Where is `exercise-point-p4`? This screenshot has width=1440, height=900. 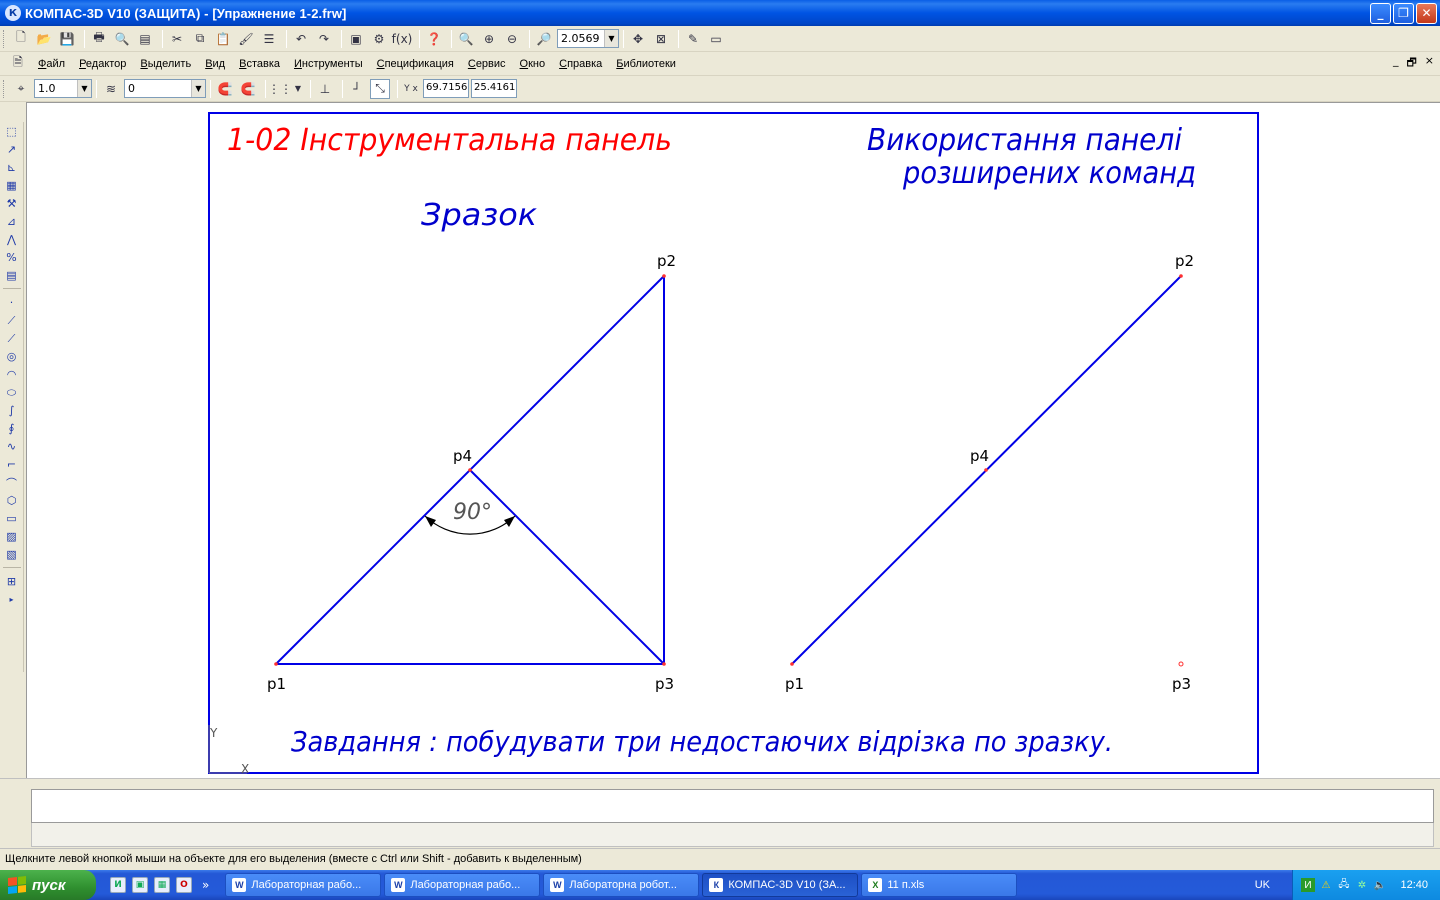 exercise-point-p4 is located at coordinates (986, 470).